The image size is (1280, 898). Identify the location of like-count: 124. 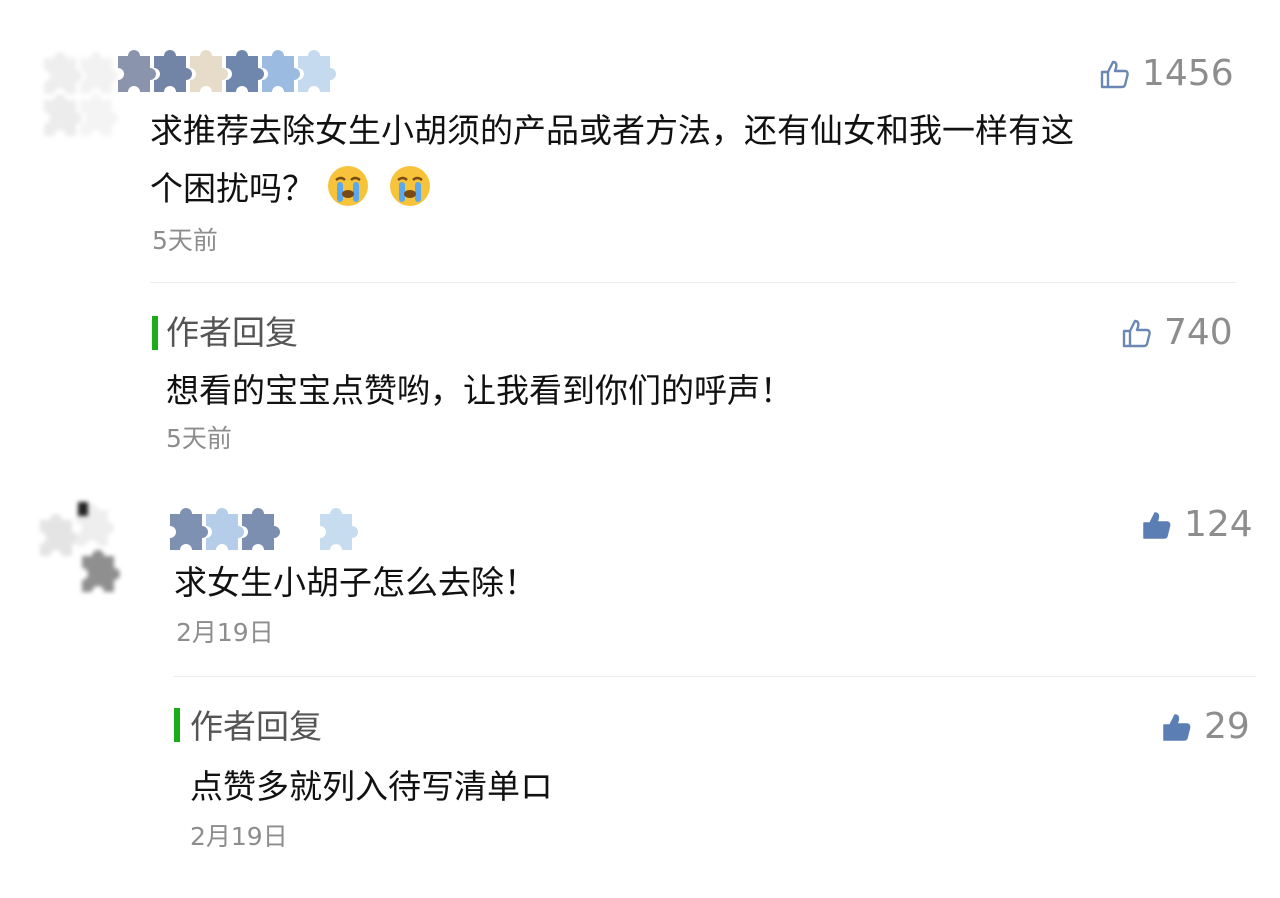
(1218, 524).